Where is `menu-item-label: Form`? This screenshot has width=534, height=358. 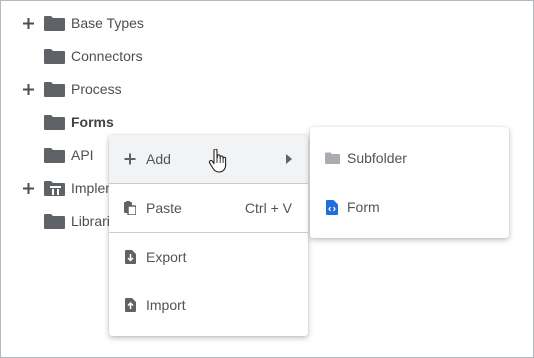
menu-item-label: Form is located at coordinates (363, 207).